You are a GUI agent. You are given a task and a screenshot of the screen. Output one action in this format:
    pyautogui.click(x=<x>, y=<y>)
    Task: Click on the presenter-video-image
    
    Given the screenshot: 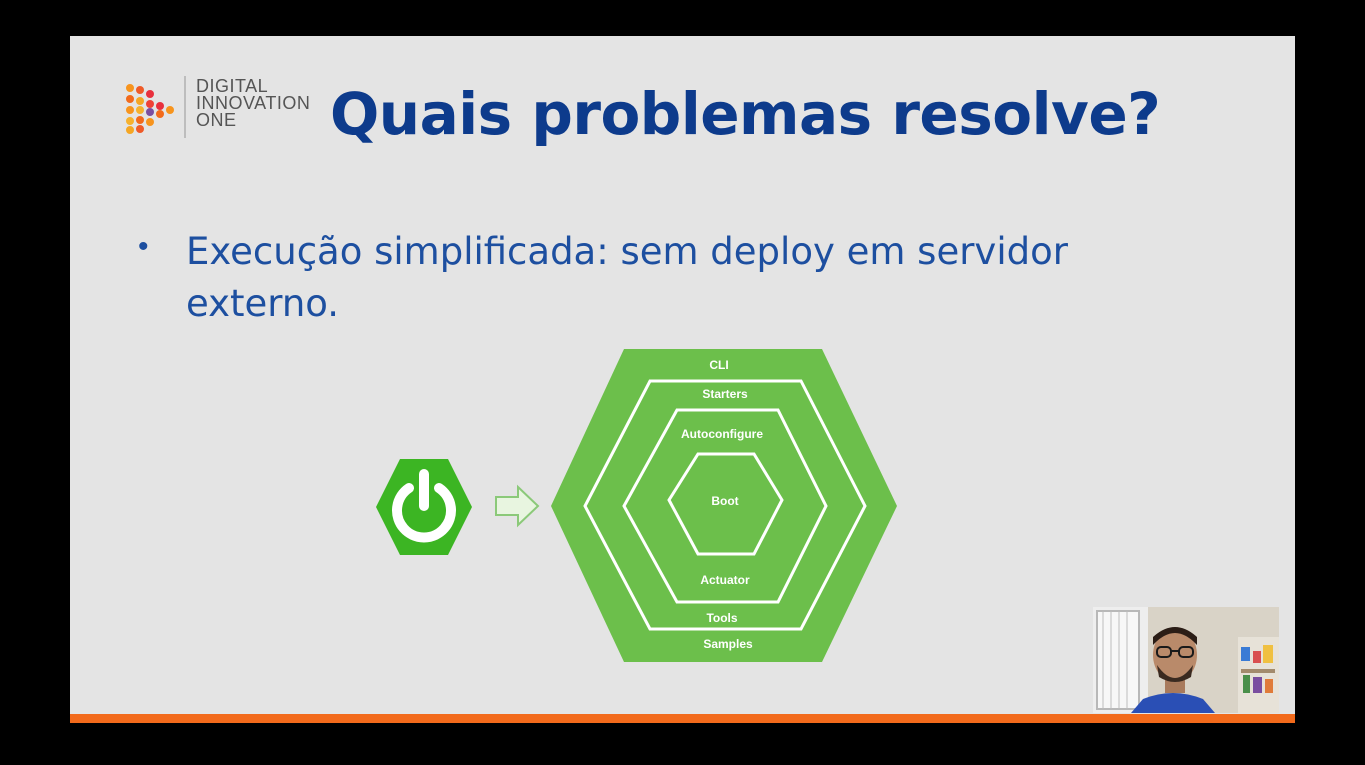 What is the action you would take?
    pyautogui.click(x=1186, y=660)
    